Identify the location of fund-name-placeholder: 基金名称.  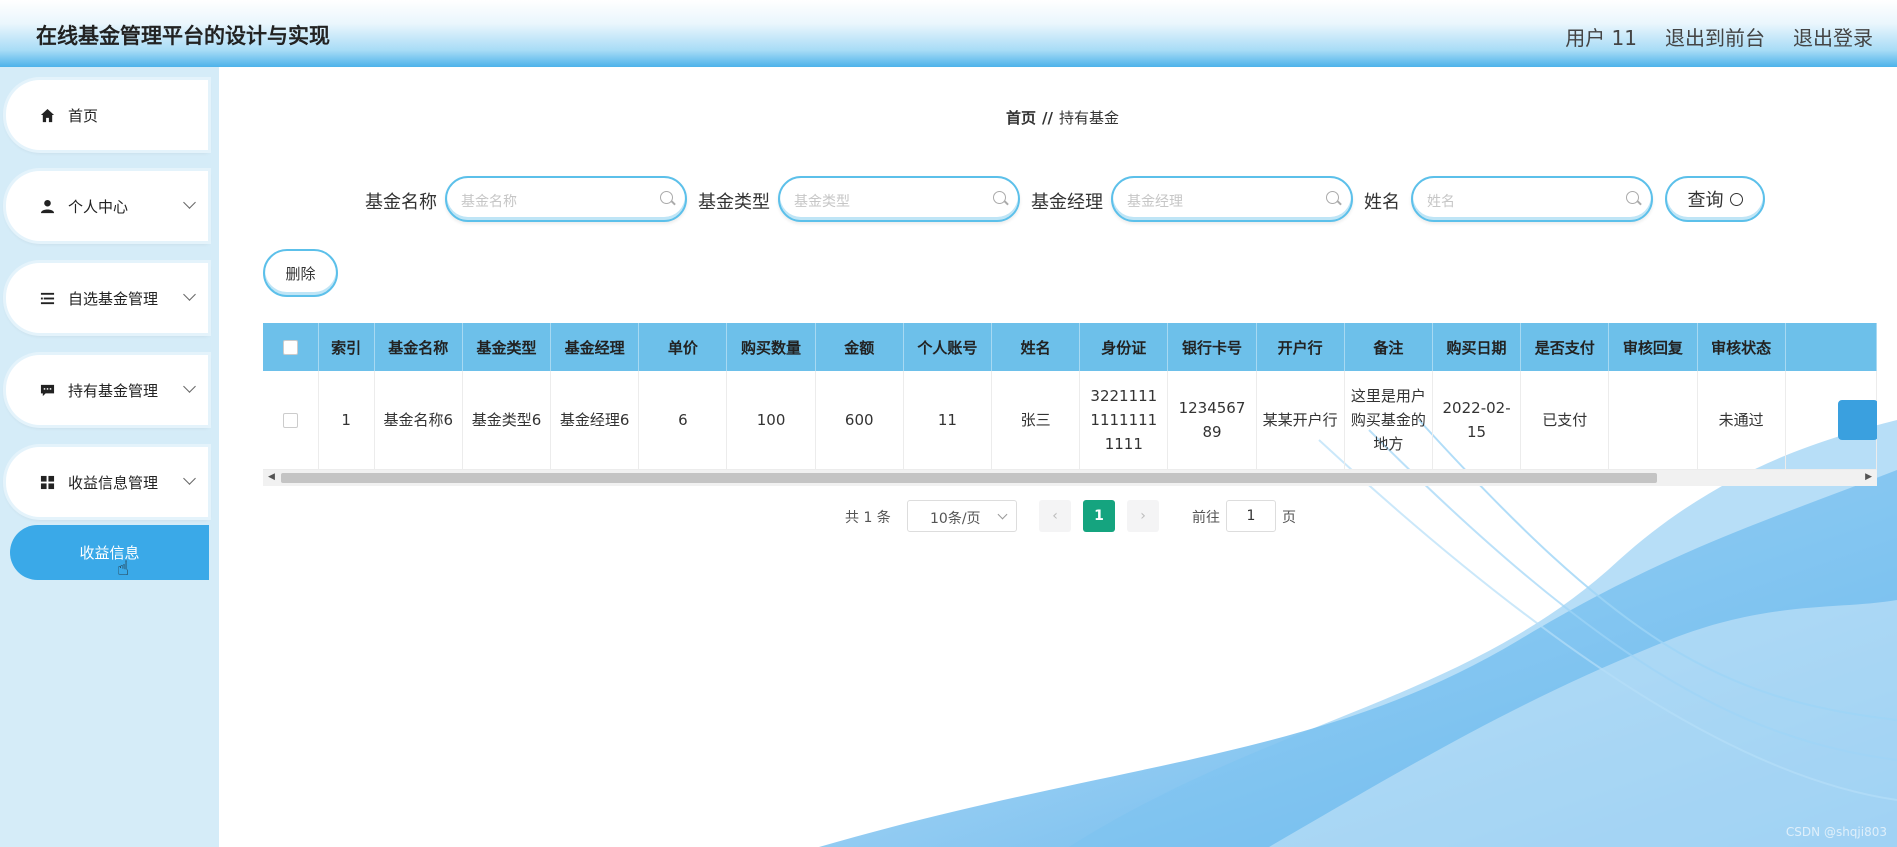
(489, 202).